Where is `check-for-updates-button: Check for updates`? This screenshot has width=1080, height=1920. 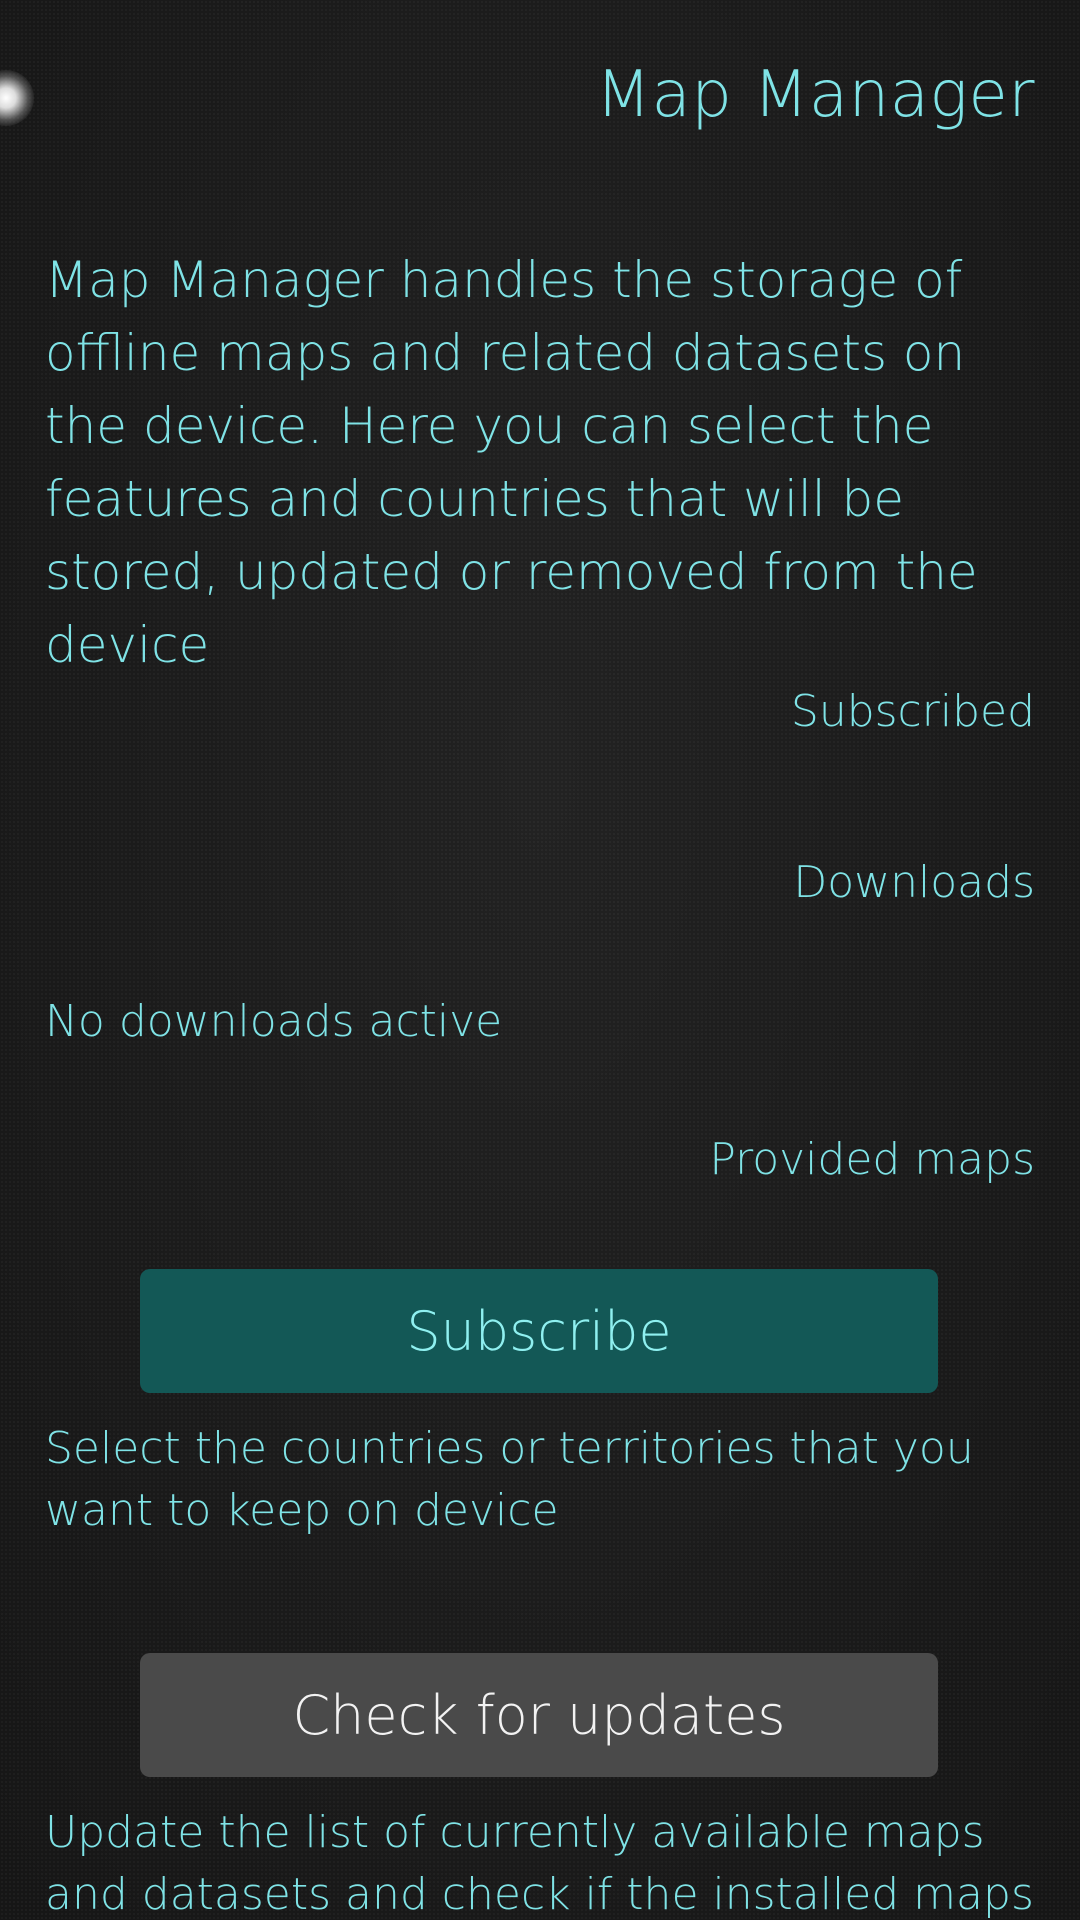 check-for-updates-button: Check for updates is located at coordinates (539, 1715).